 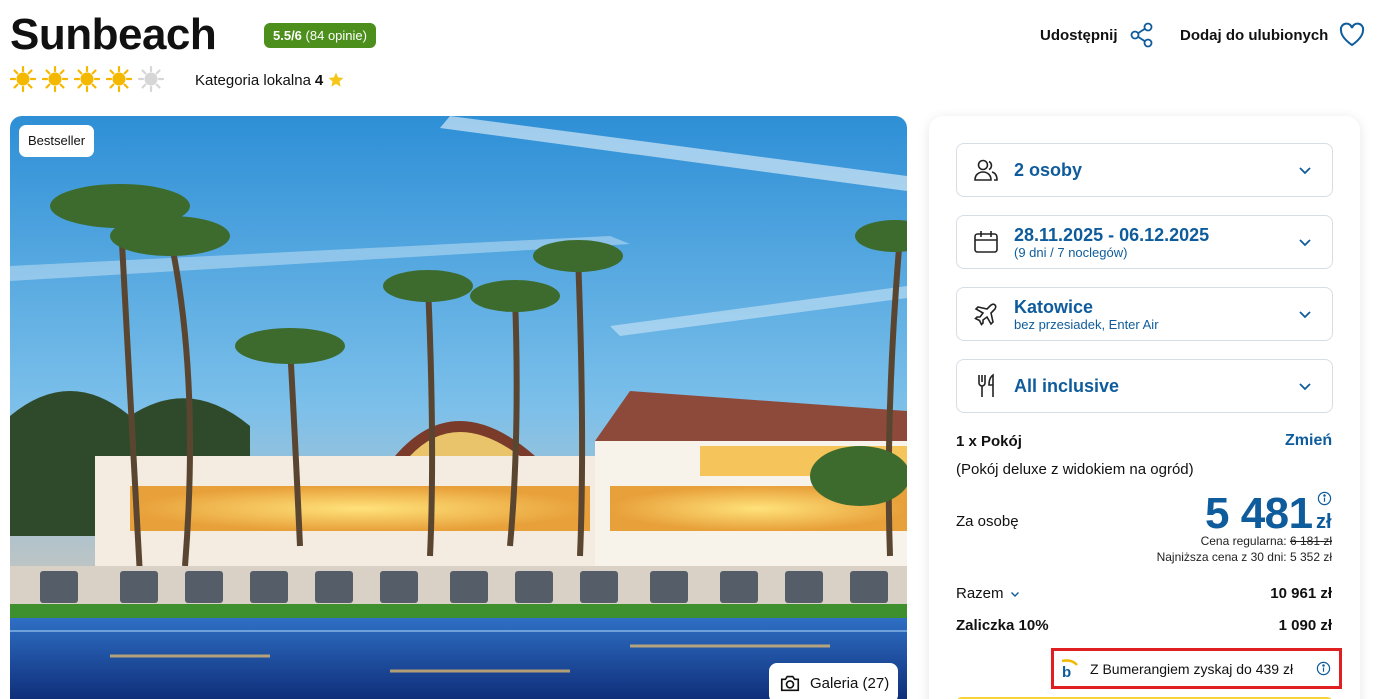 What do you see at coordinates (985, 314) in the screenshot?
I see `plane-icon` at bounding box center [985, 314].